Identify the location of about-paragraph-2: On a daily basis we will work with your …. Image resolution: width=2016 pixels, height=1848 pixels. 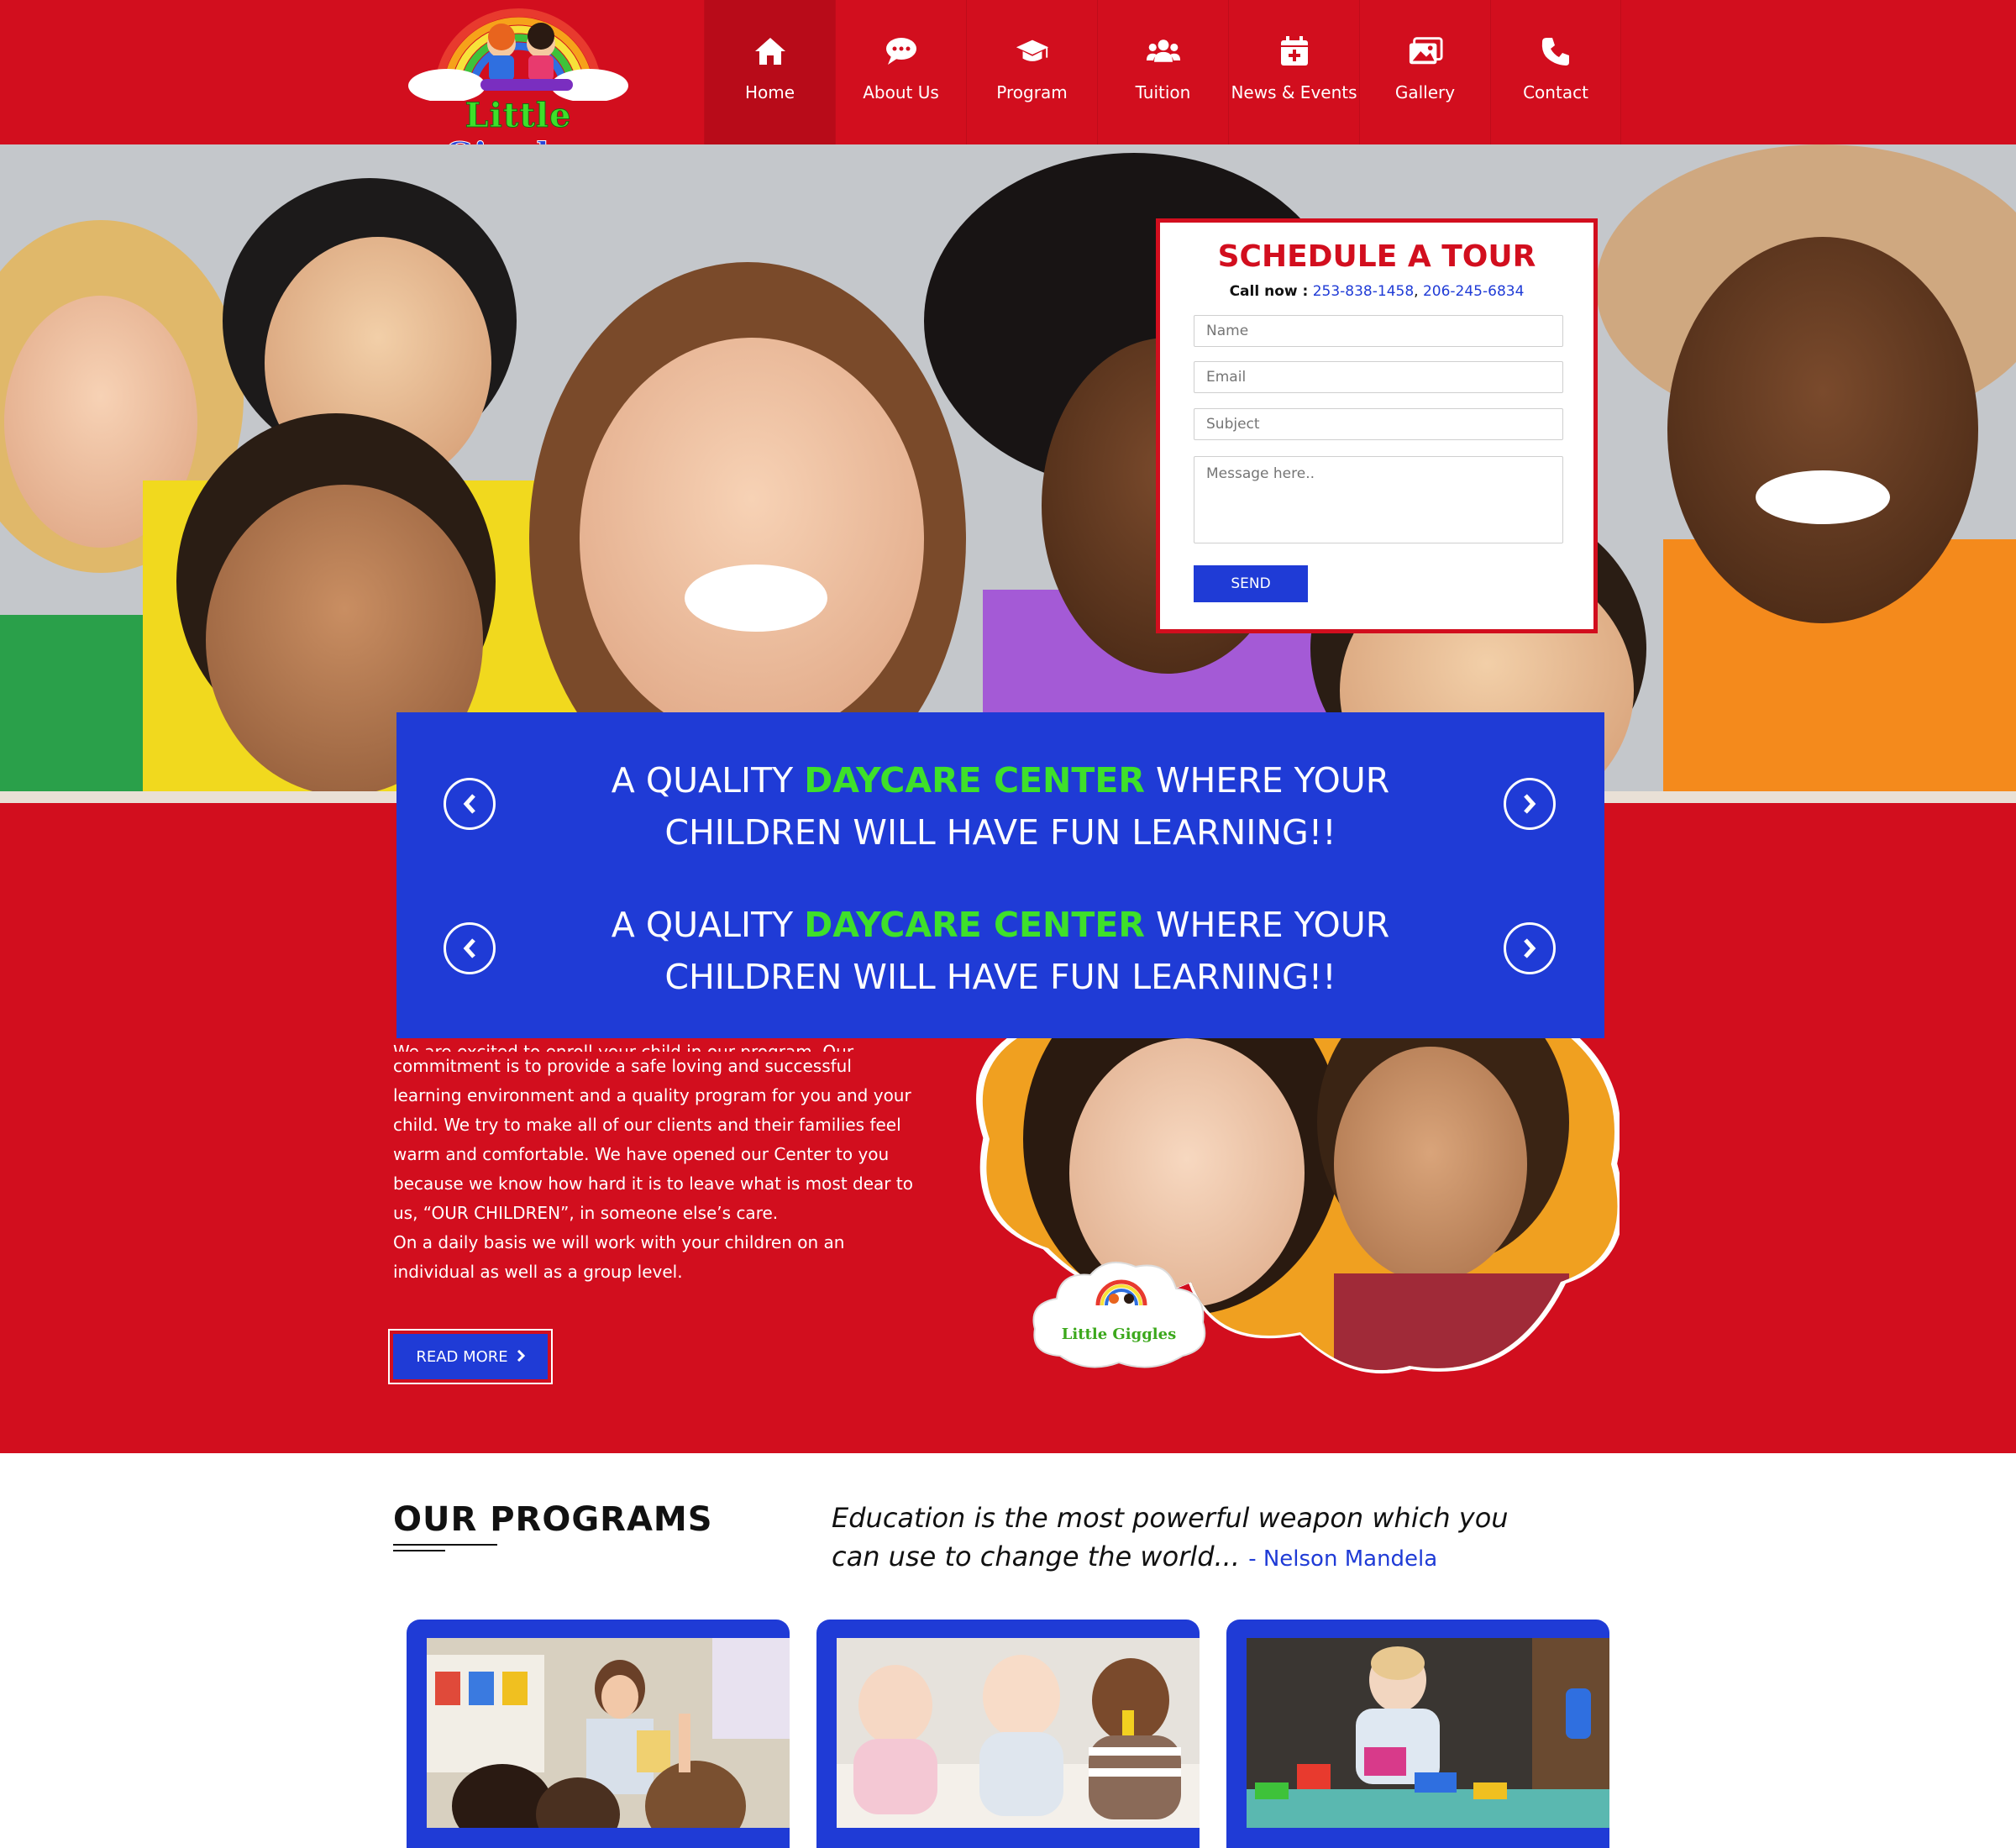
(619, 1257).